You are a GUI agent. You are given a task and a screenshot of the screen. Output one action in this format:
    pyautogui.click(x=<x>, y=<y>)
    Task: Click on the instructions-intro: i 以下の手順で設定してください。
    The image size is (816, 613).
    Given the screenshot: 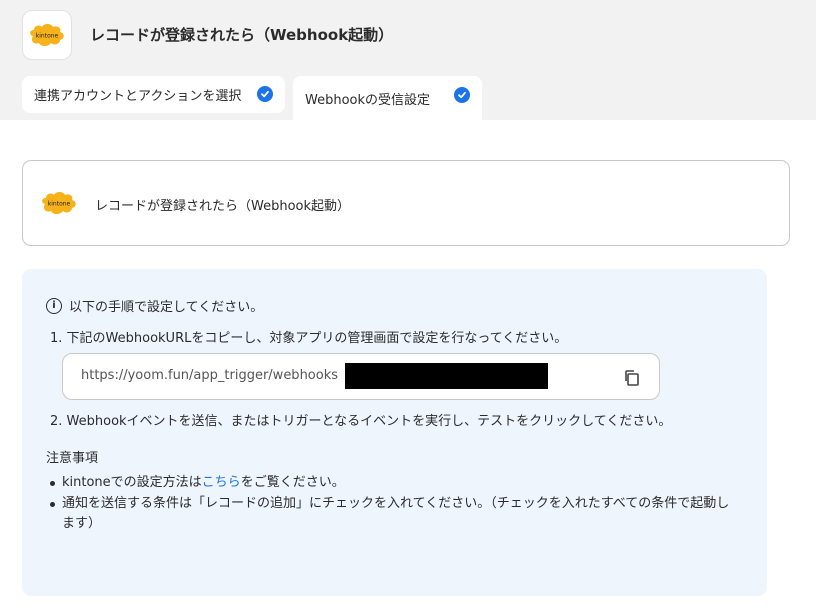 What is the action you would take?
    pyautogui.click(x=154, y=305)
    